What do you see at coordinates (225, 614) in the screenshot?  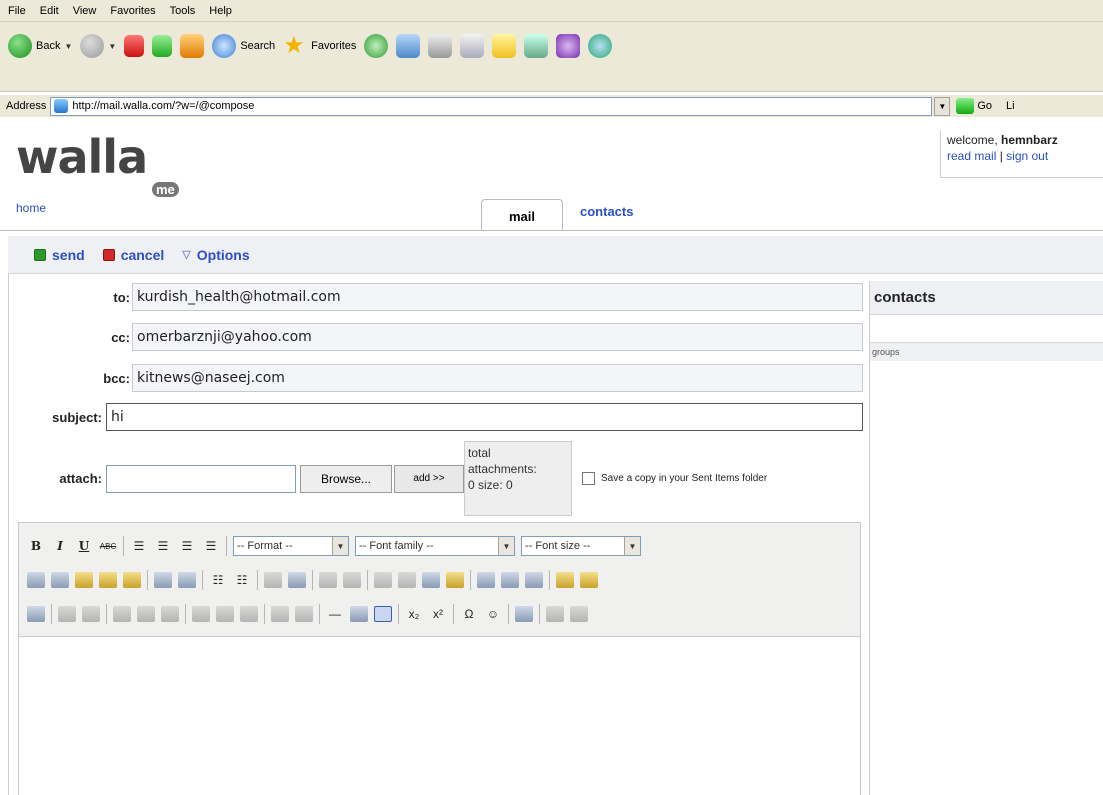 I see `col-after-icon` at bounding box center [225, 614].